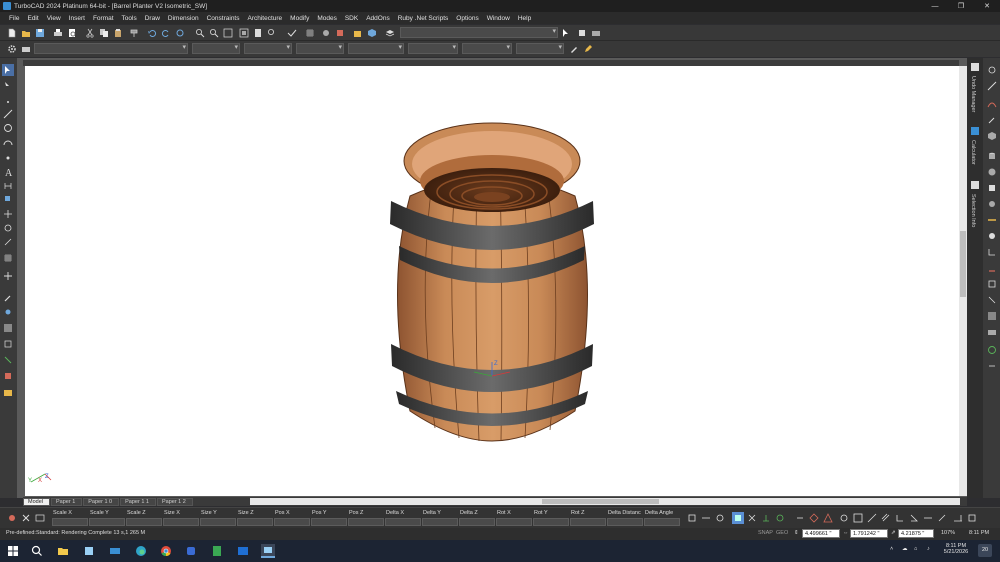 The height and width of the screenshot is (562, 1000). What do you see at coordinates (961, 6) in the screenshot?
I see `restore-button: ❐` at bounding box center [961, 6].